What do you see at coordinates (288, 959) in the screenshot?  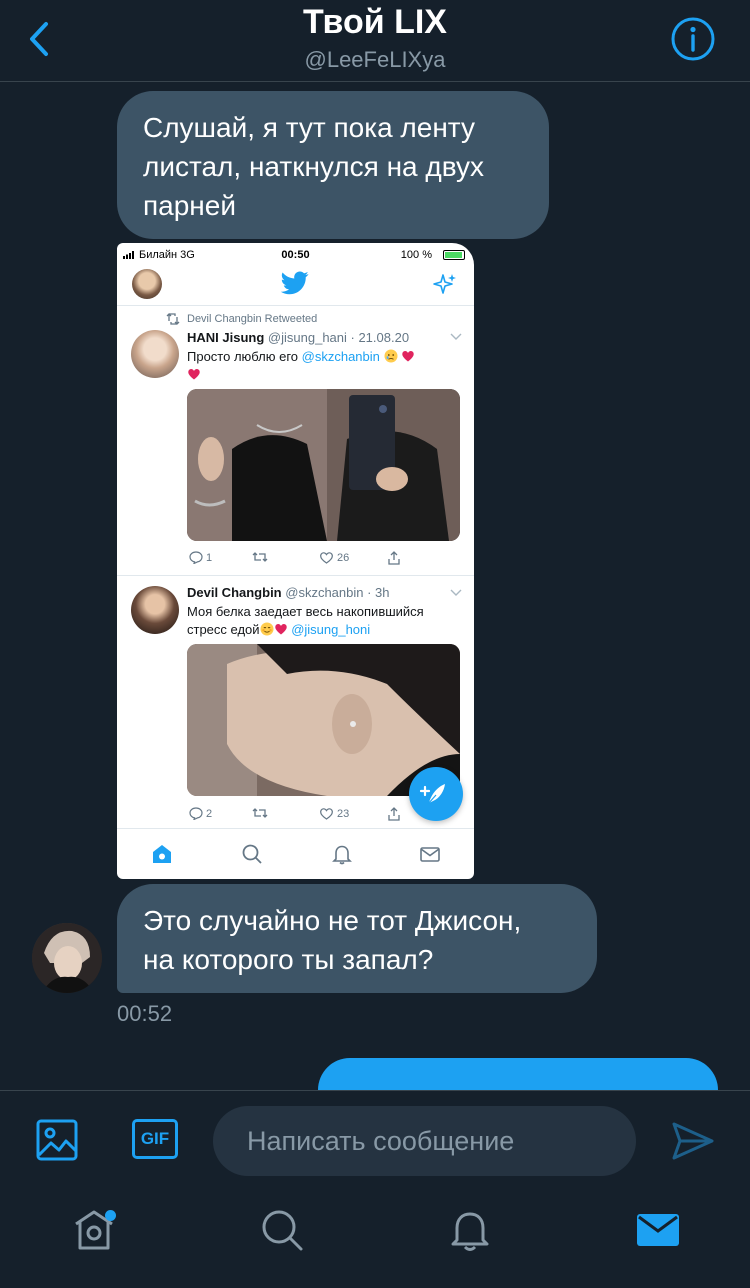 I see `message-line: на которого ты запал?` at bounding box center [288, 959].